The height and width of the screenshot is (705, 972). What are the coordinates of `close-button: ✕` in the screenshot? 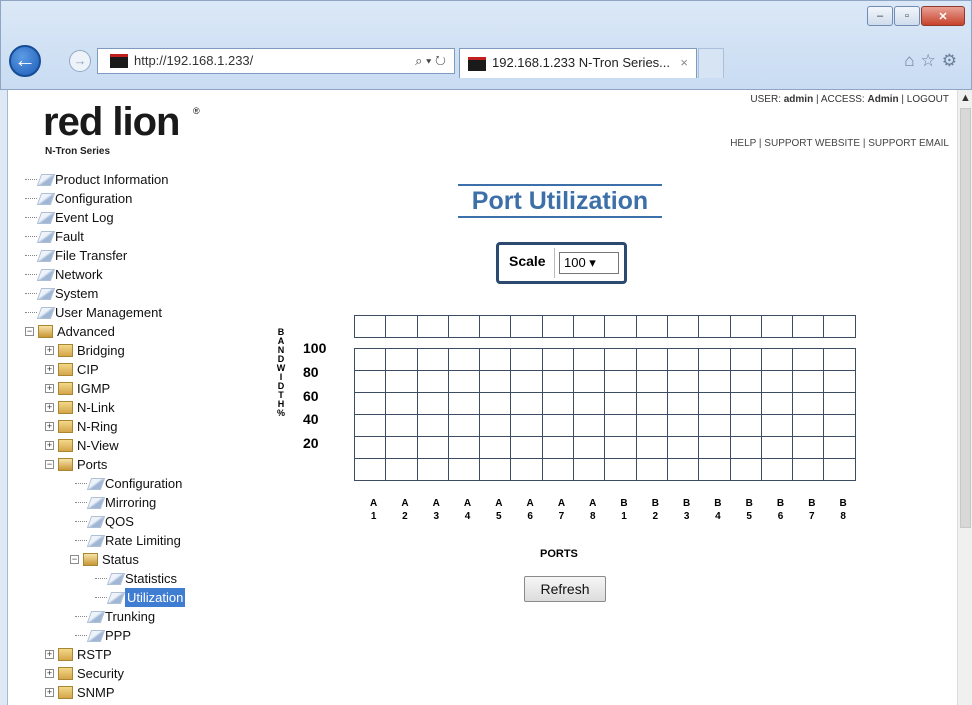 It's located at (943, 16).